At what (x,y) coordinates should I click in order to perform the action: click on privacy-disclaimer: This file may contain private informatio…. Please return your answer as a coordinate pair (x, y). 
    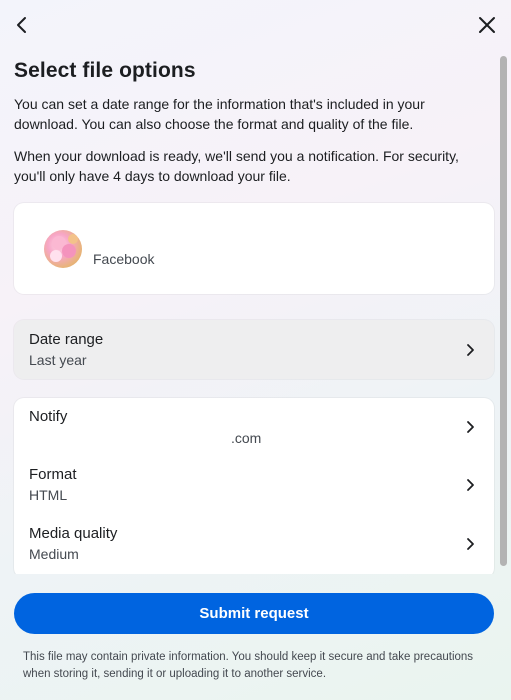
    Looking at the image, I should click on (248, 665).